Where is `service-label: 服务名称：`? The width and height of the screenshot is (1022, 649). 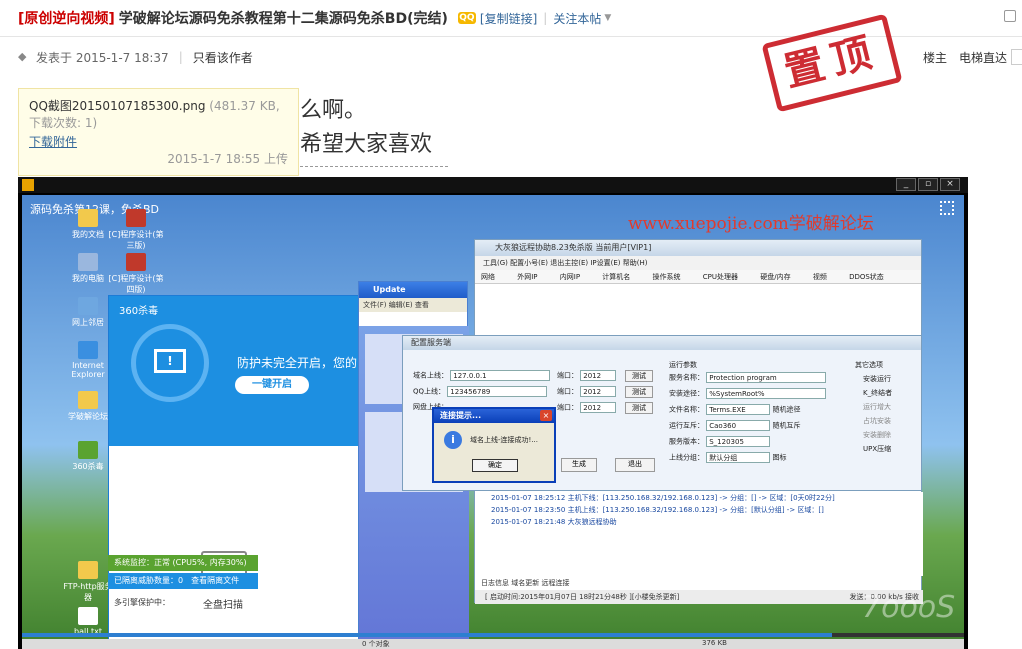
service-label: 服务名称： is located at coordinates (686, 377).